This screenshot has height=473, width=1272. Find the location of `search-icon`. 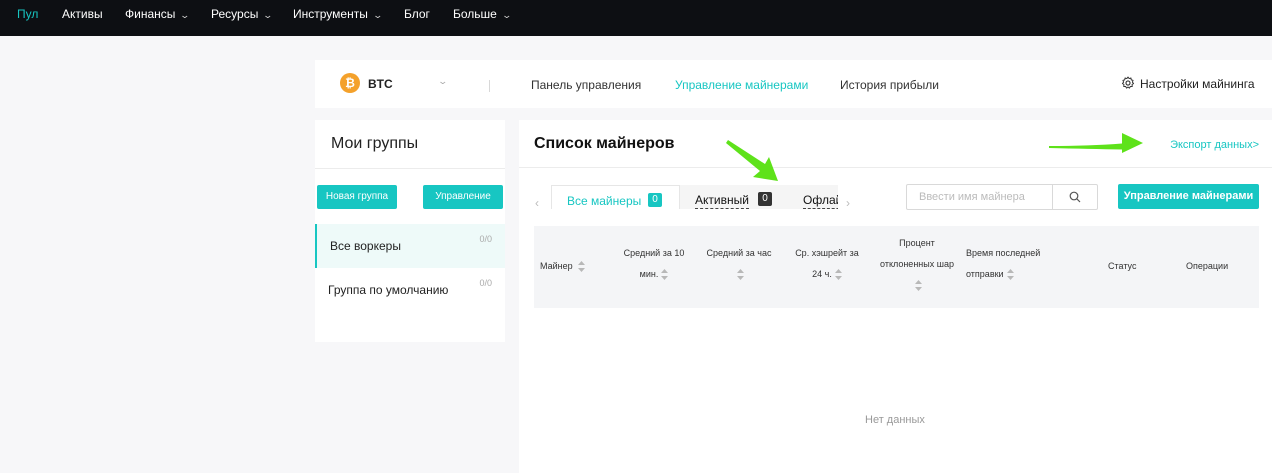

search-icon is located at coordinates (1075, 197).